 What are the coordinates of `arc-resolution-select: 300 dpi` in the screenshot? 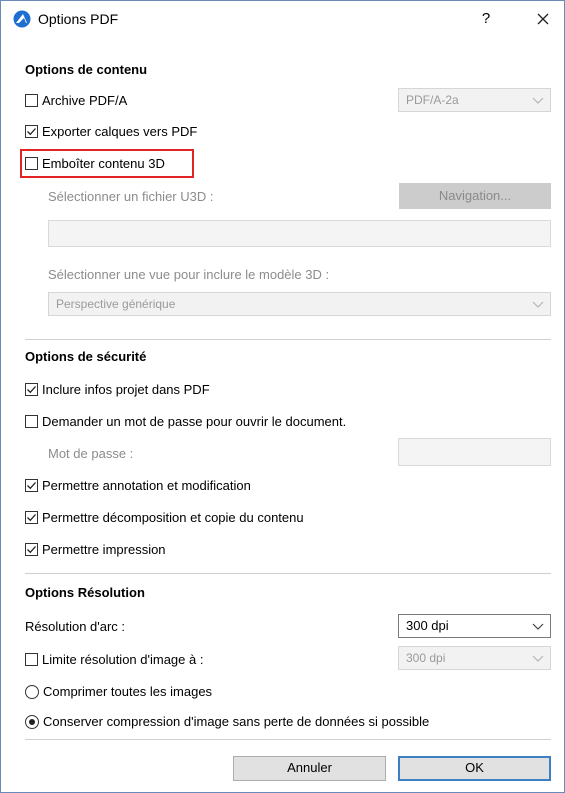 It's located at (474, 626).